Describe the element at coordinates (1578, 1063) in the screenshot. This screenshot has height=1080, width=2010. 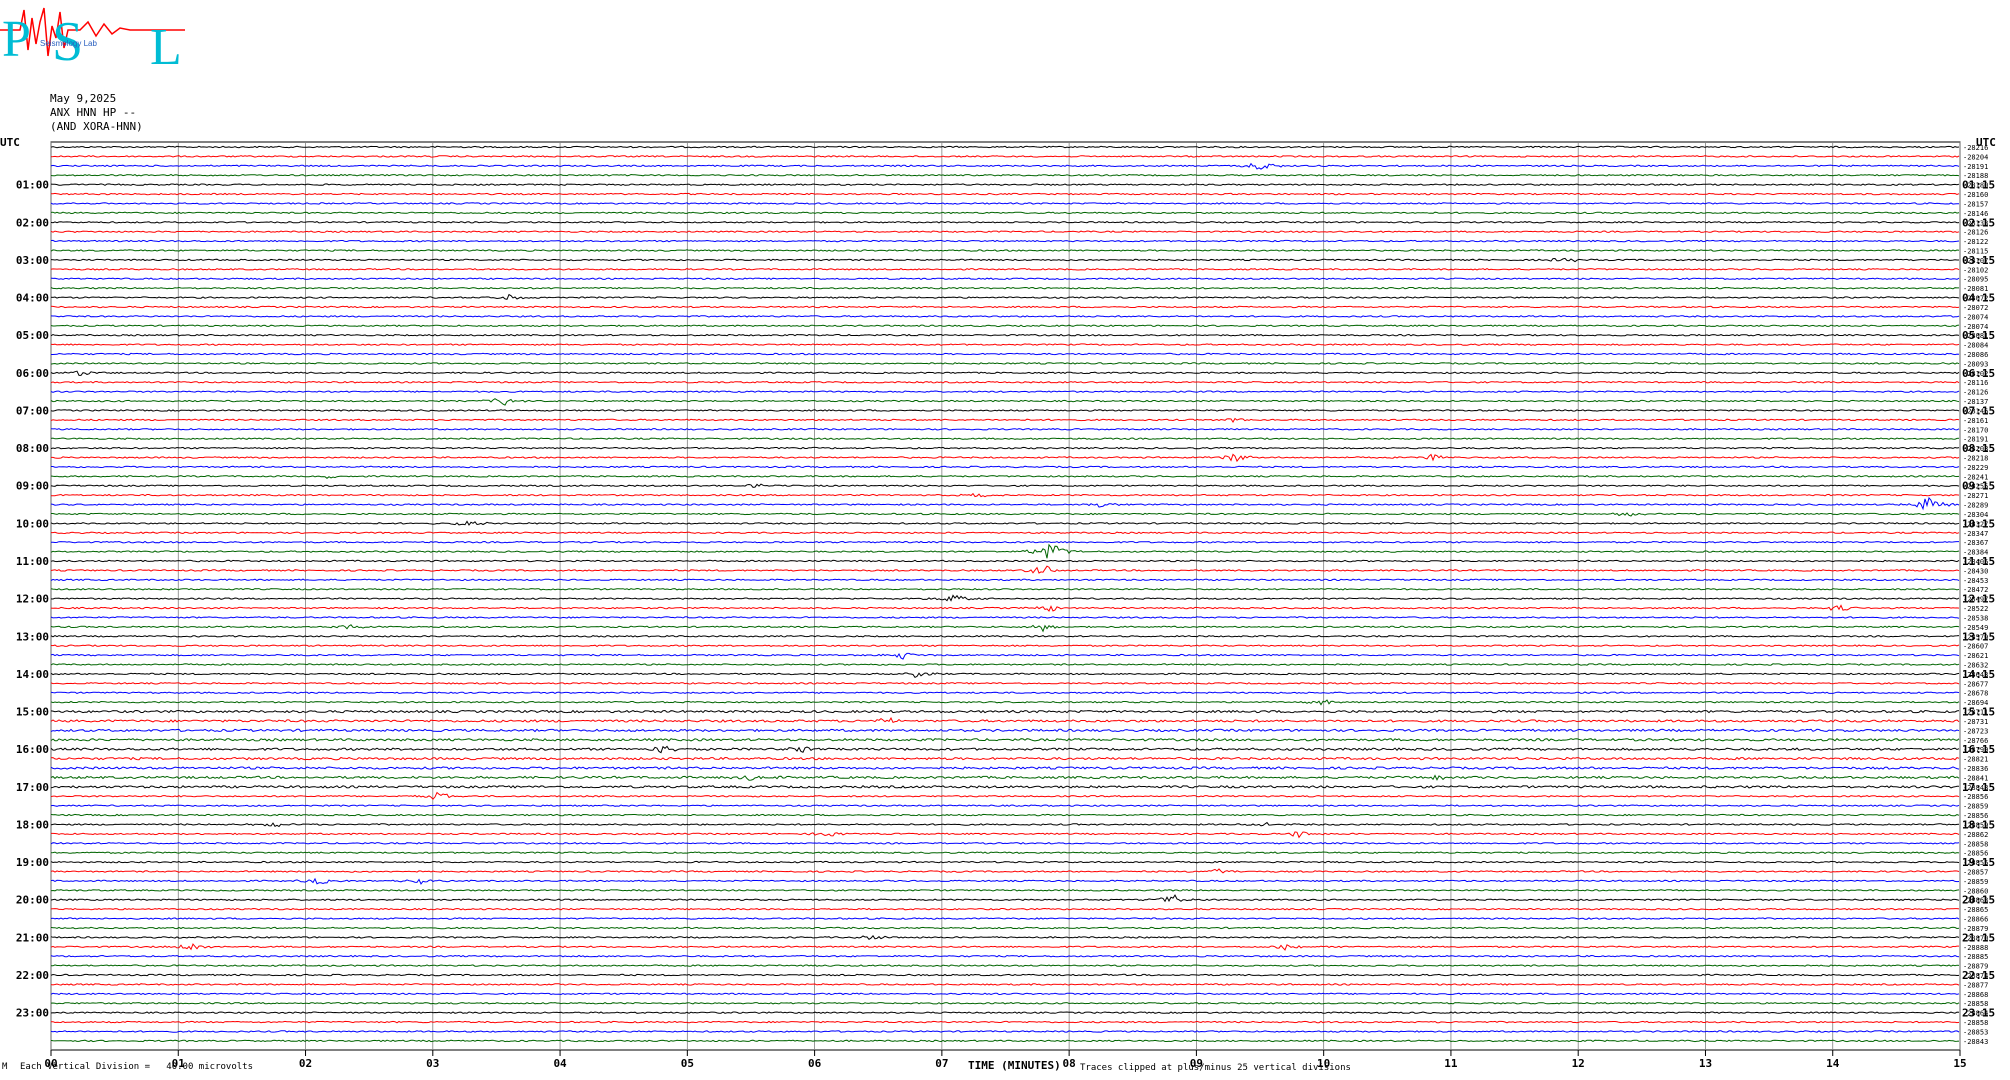
I see `x-tick-label: 12` at that location.